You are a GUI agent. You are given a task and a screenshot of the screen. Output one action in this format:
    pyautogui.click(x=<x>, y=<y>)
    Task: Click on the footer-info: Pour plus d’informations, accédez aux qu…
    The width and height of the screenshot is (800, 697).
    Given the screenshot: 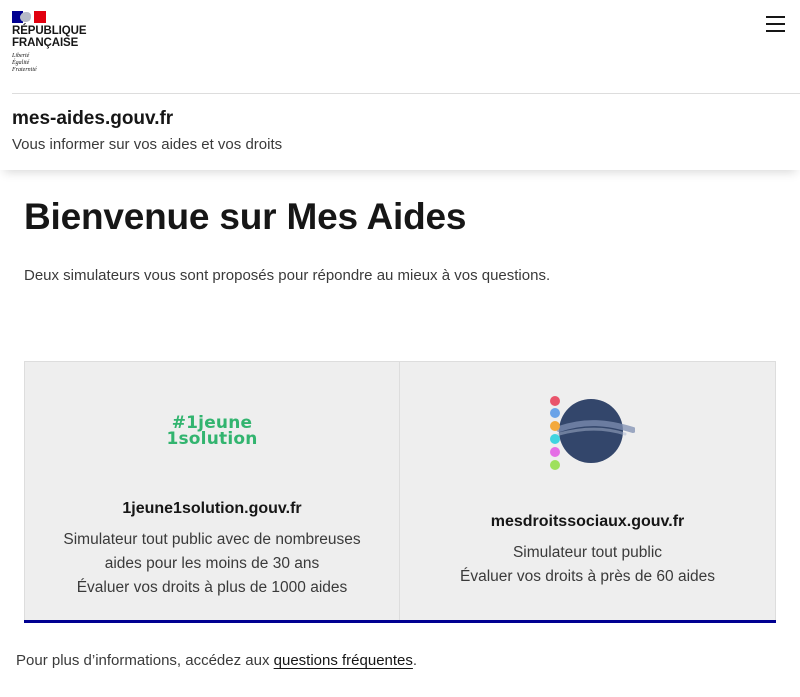 What is the action you would take?
    pyautogui.click(x=216, y=660)
    